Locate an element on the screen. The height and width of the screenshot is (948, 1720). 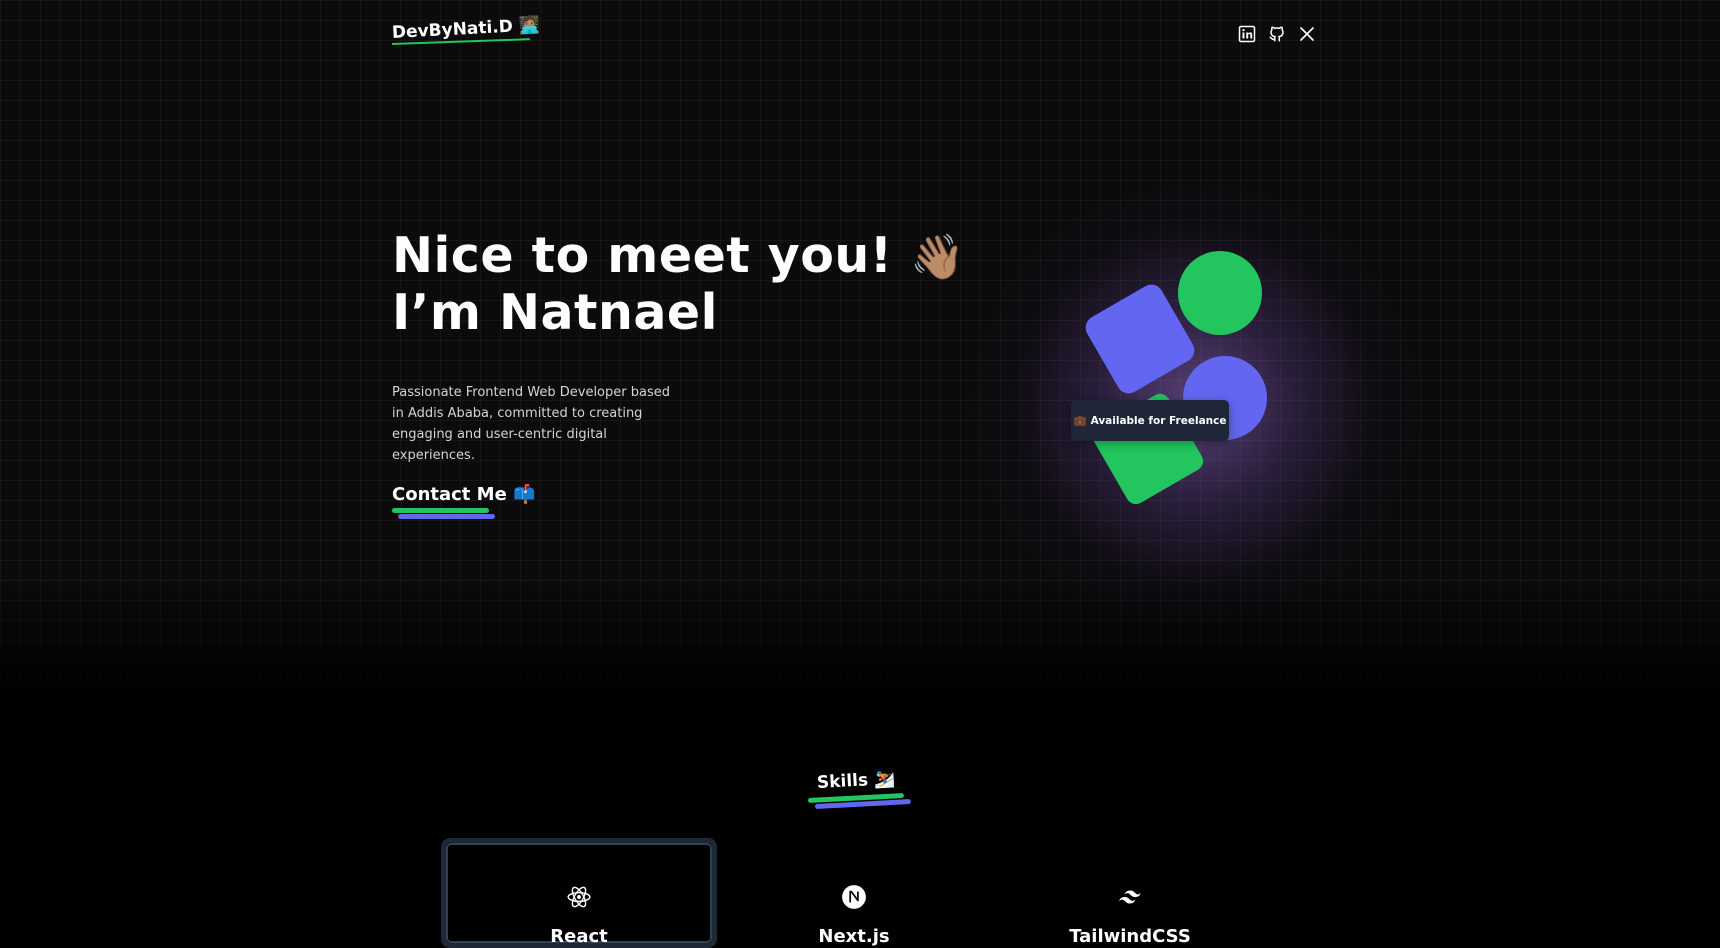
linkedin-icon is located at coordinates (1247, 34).